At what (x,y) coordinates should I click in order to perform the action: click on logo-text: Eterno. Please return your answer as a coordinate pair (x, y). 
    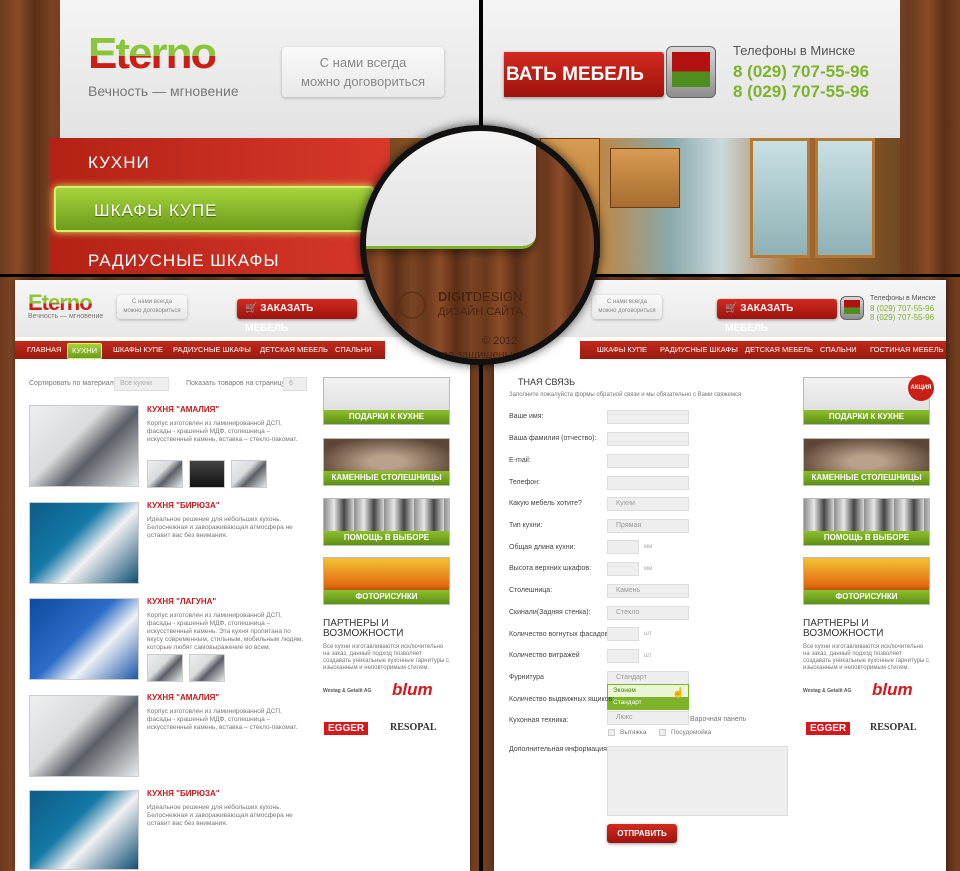
    Looking at the image, I should click on (152, 53).